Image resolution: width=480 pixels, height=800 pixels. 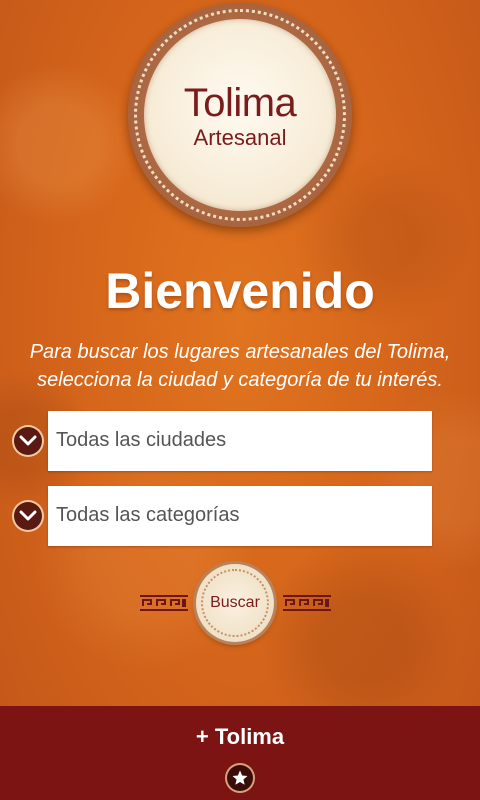 I want to click on search-button-label: Buscar, so click(x=235, y=602).